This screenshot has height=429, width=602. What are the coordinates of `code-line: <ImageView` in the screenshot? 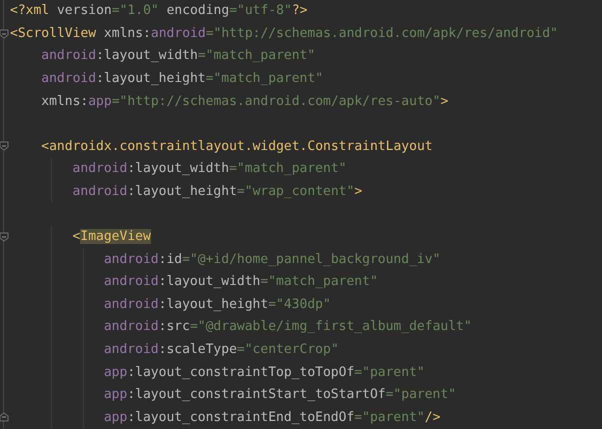 It's located at (111, 237).